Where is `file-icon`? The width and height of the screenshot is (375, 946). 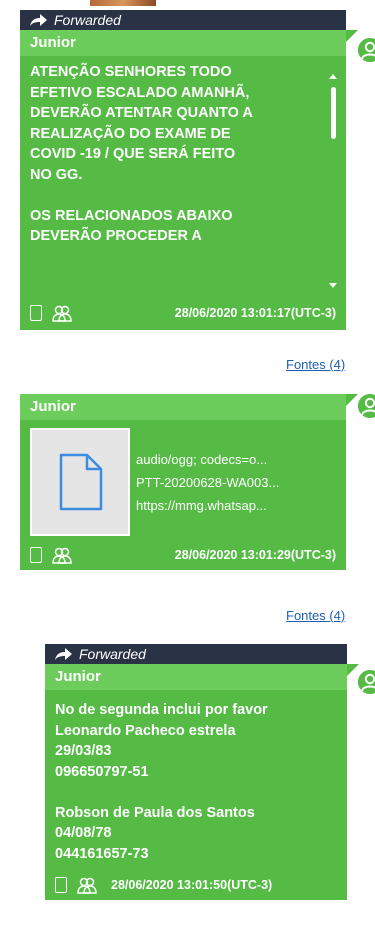 file-icon is located at coordinates (81, 482).